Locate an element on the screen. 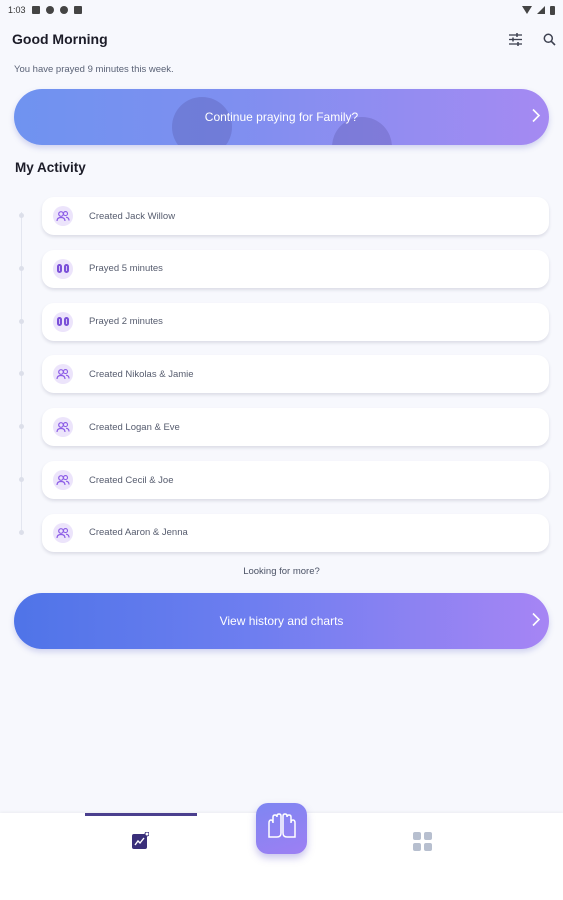  section-title: My Activity is located at coordinates (50, 167).